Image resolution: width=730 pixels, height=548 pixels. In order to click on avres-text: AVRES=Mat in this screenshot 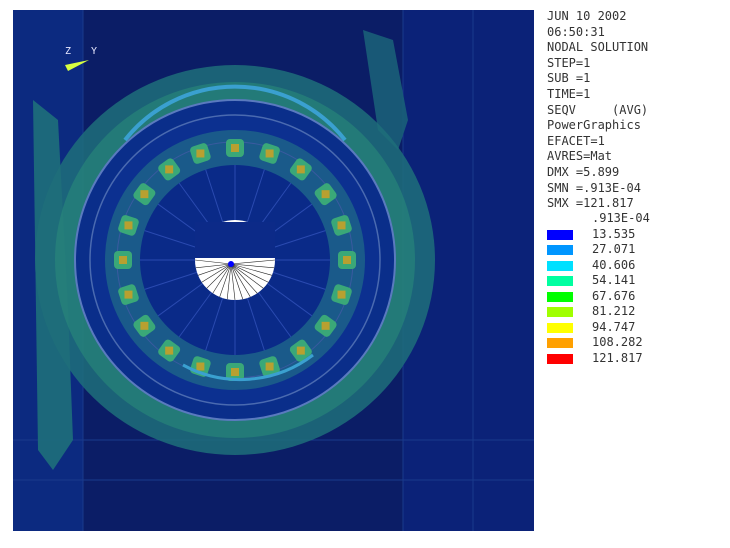, I will do `click(580, 156)`.